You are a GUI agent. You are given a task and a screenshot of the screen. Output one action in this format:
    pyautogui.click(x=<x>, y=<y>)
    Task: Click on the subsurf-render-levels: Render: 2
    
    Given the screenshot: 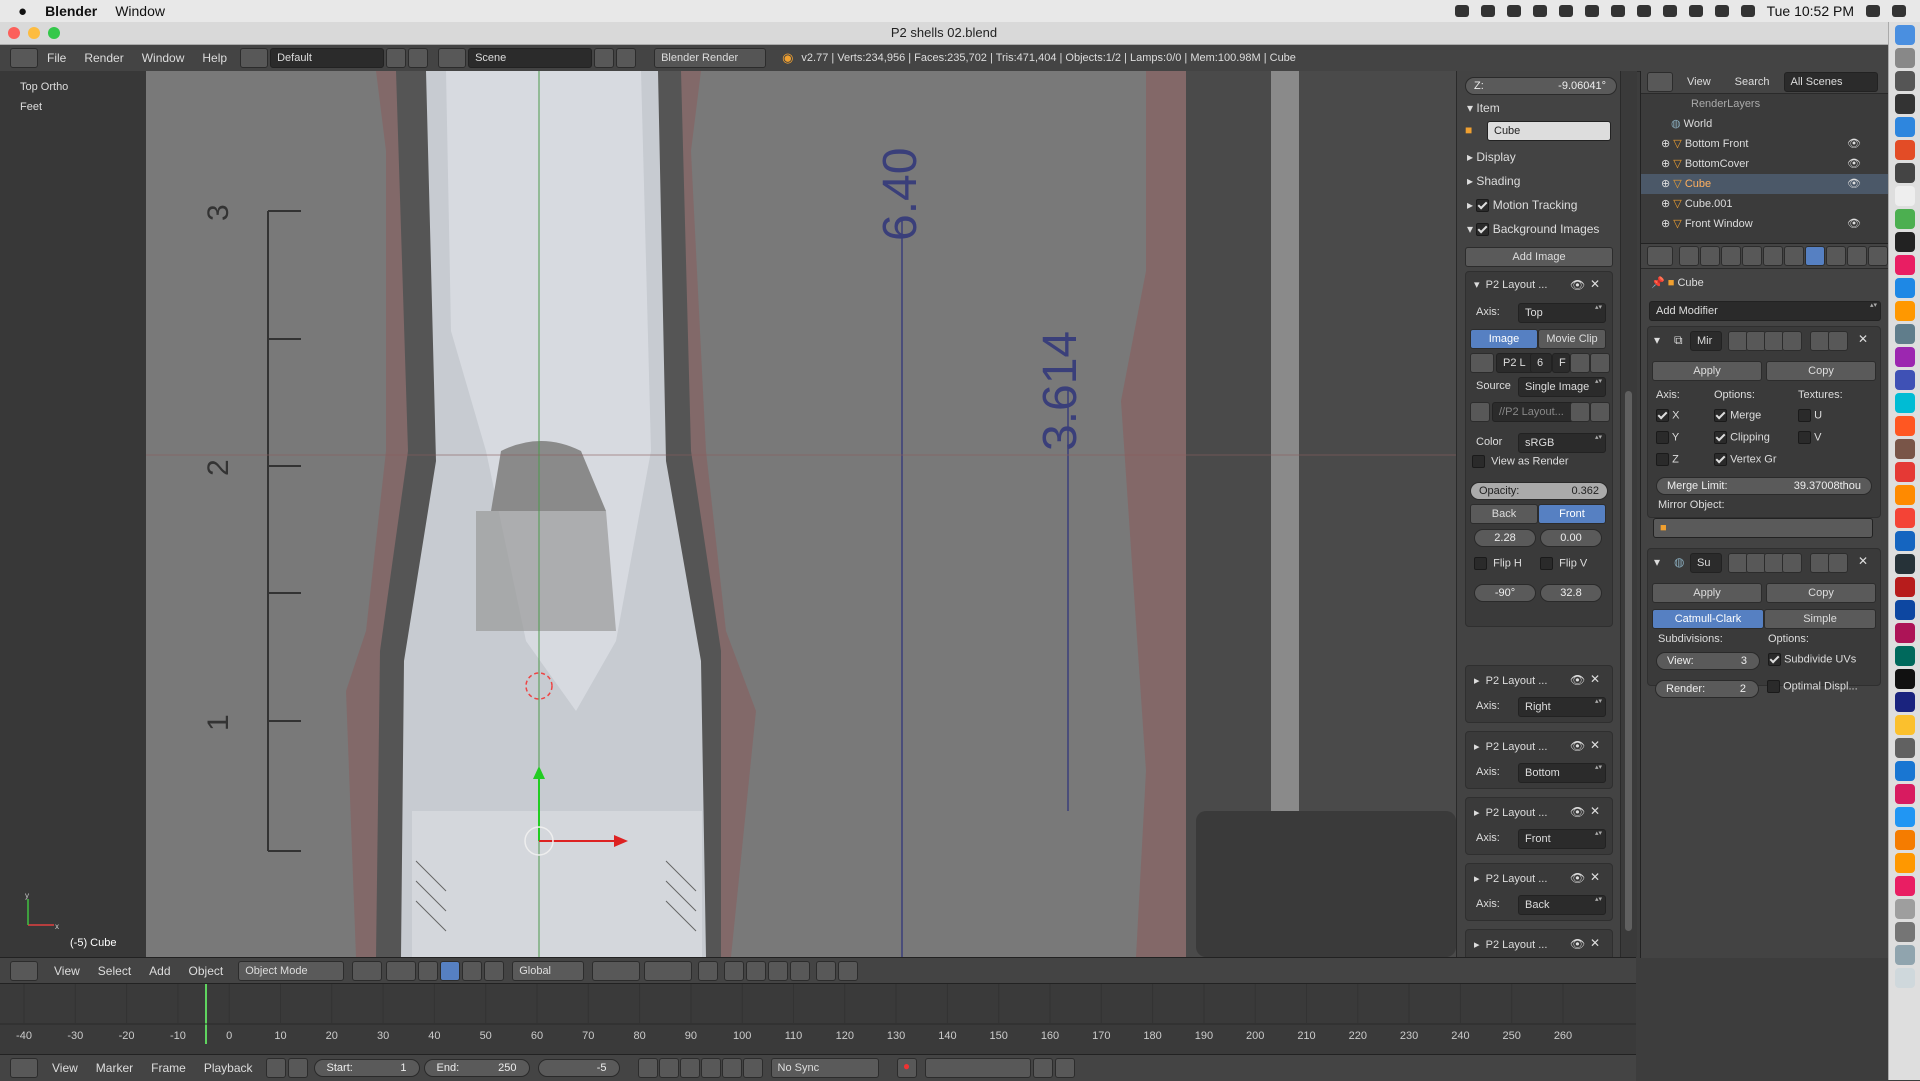 What is the action you would take?
    pyautogui.click(x=1707, y=689)
    